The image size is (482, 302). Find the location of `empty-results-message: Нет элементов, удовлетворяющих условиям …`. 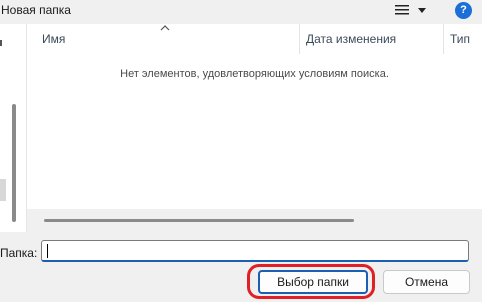

empty-results-message: Нет элементов, удовлетворяющих условиям … is located at coordinates (254, 74).